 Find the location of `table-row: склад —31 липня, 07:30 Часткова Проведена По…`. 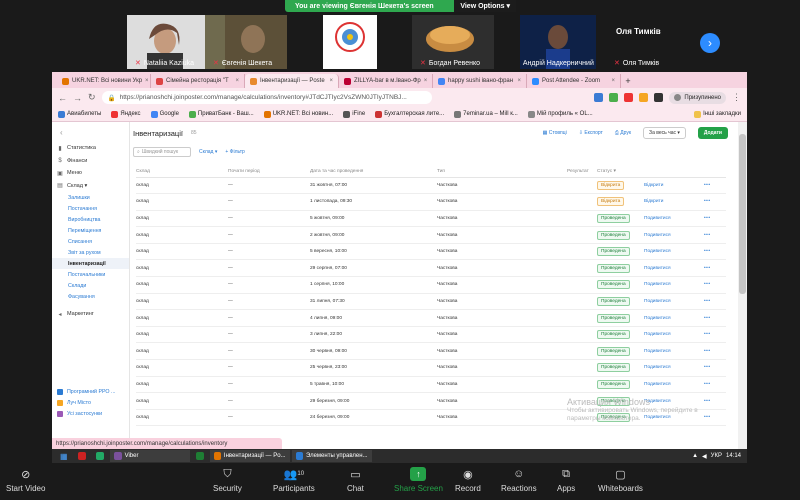

table-row: склад —31 липня, 07:30 Часткова Проведена По… is located at coordinates (431, 302).